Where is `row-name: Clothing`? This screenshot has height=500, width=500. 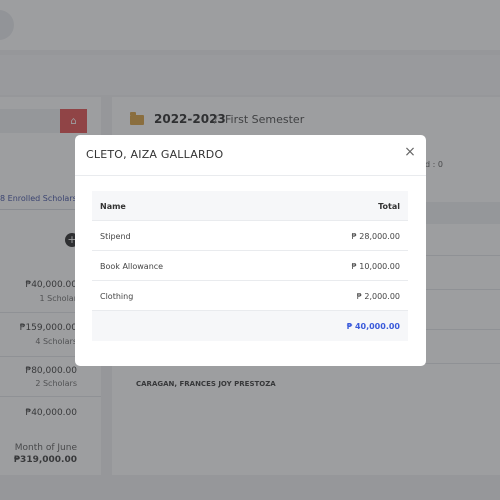 row-name: Clothing is located at coordinates (117, 296).